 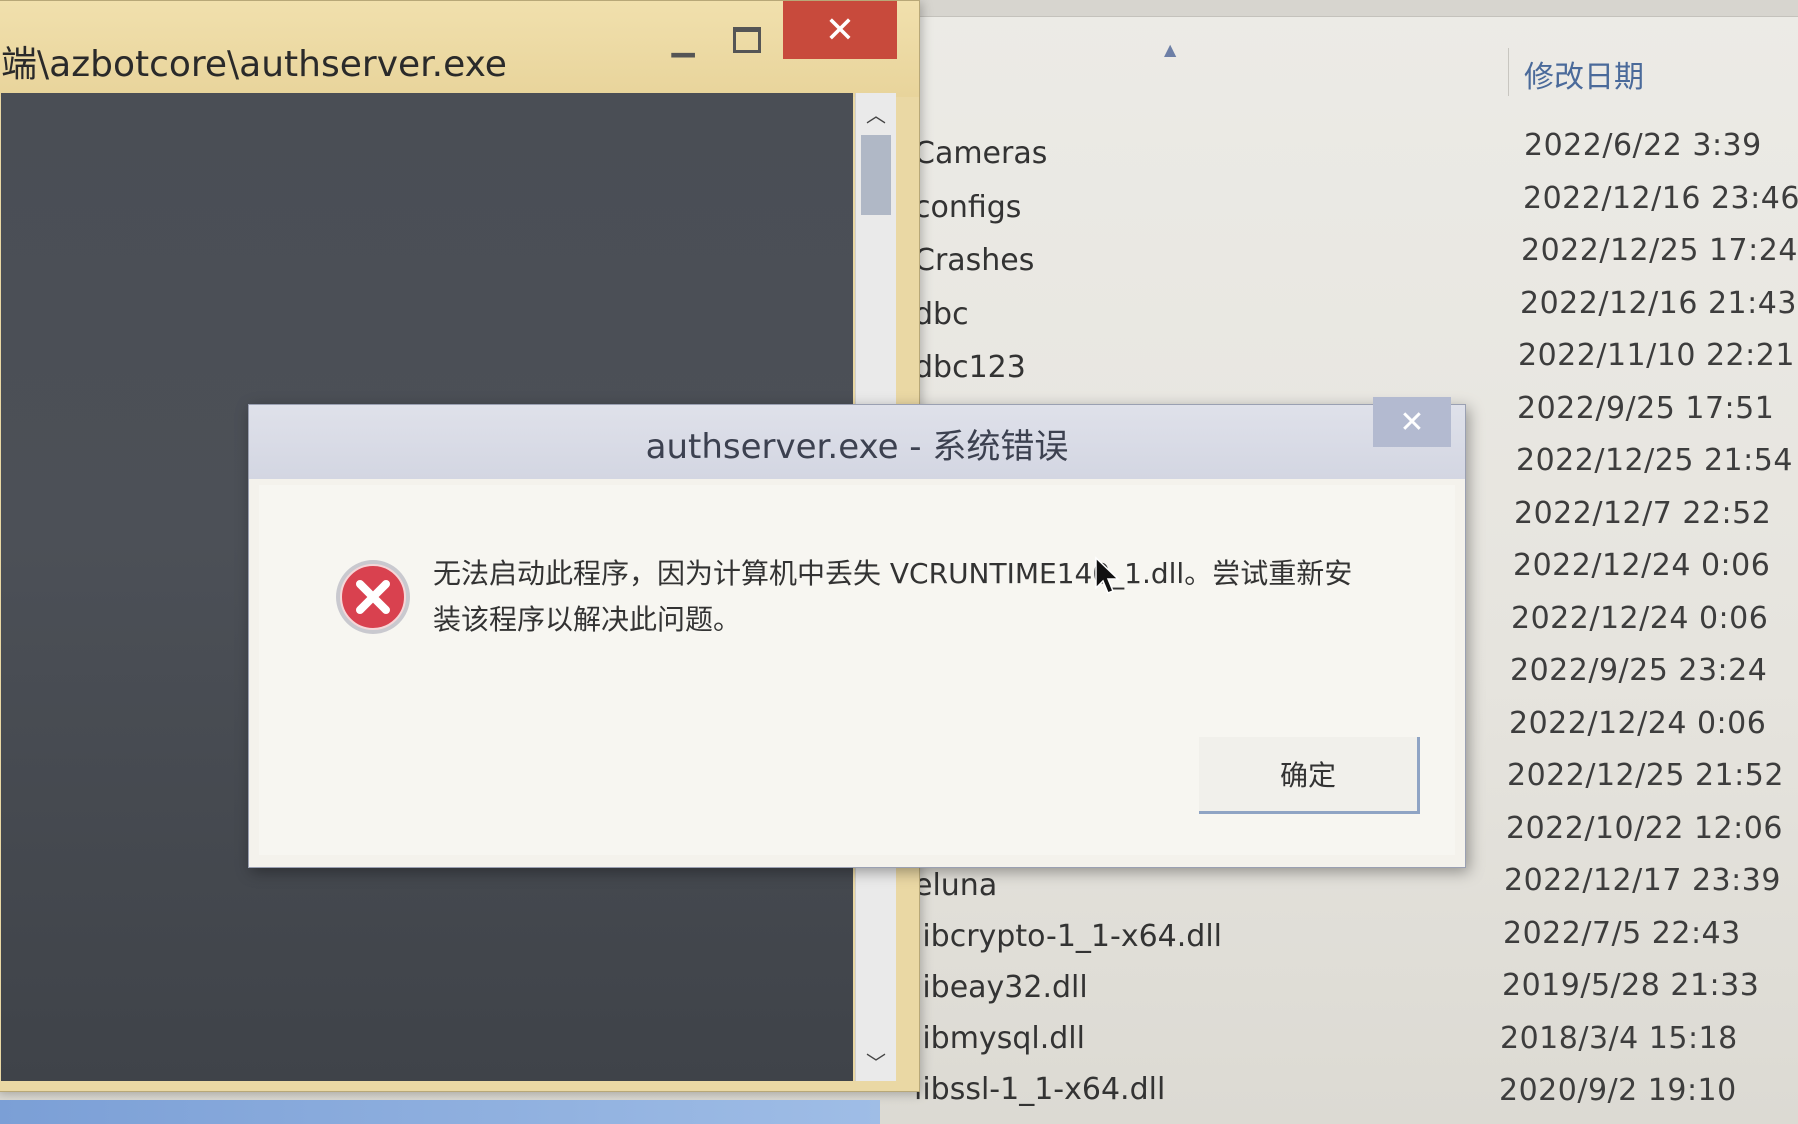 I want to click on file-name-item: libcrypto-1_1-x64.dll, so click(x=1068, y=936).